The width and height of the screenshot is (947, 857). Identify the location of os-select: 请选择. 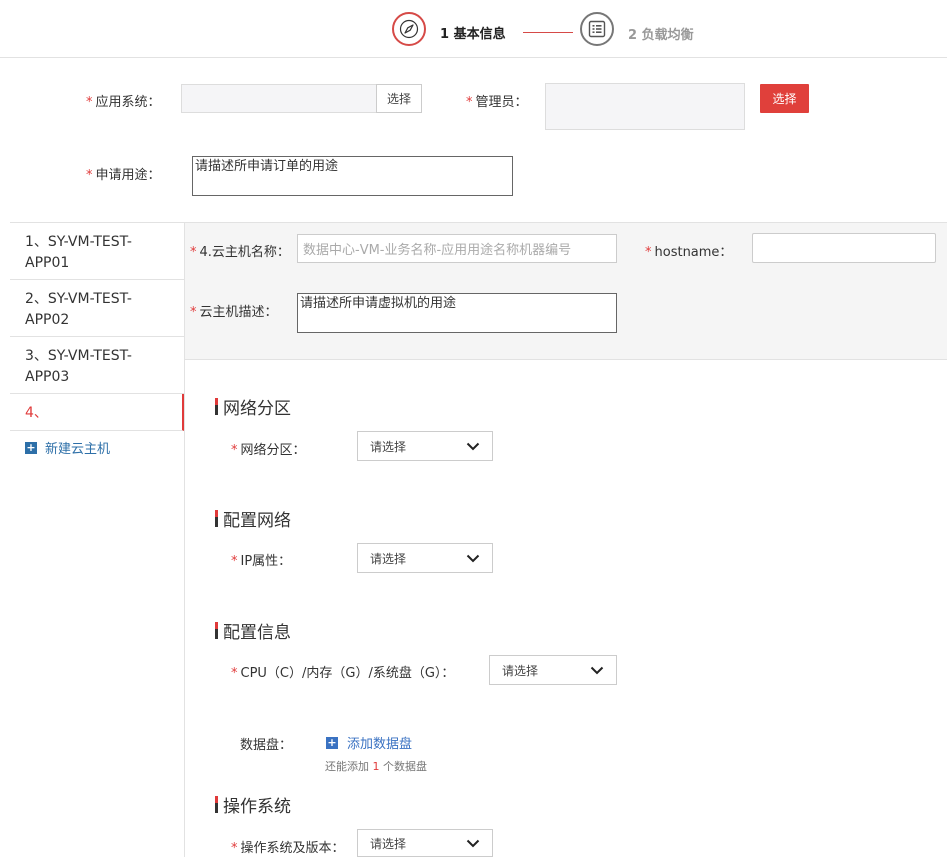
(425, 843).